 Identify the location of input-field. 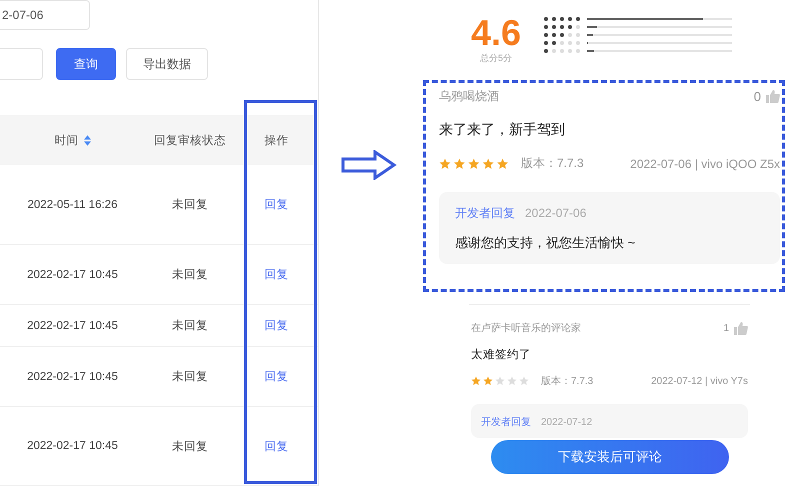
(21, 64).